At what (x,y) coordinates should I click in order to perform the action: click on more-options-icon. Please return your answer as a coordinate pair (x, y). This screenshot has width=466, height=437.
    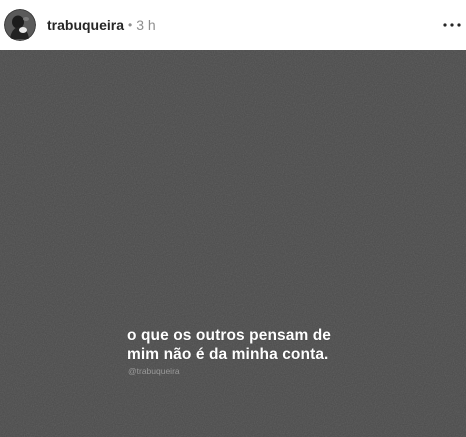
    Looking at the image, I should click on (452, 25).